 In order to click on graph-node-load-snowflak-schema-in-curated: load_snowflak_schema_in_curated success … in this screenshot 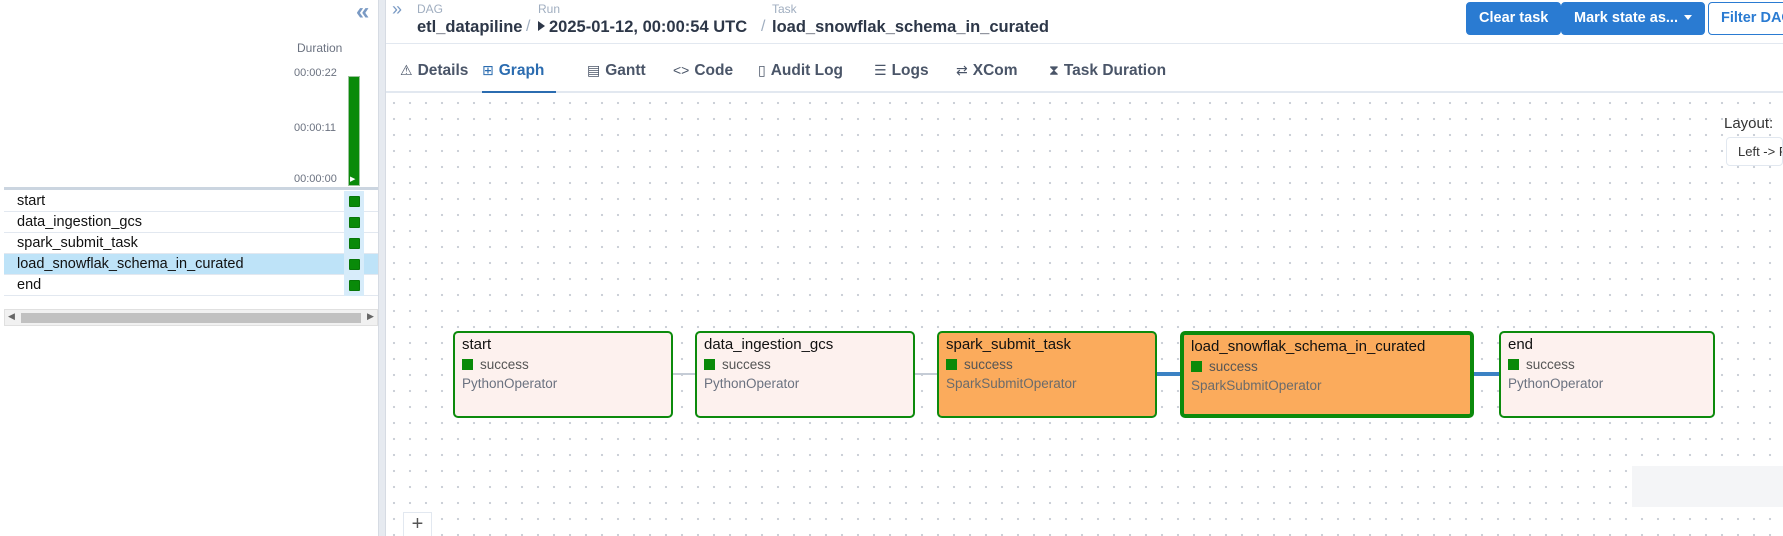, I will do `click(1327, 374)`.